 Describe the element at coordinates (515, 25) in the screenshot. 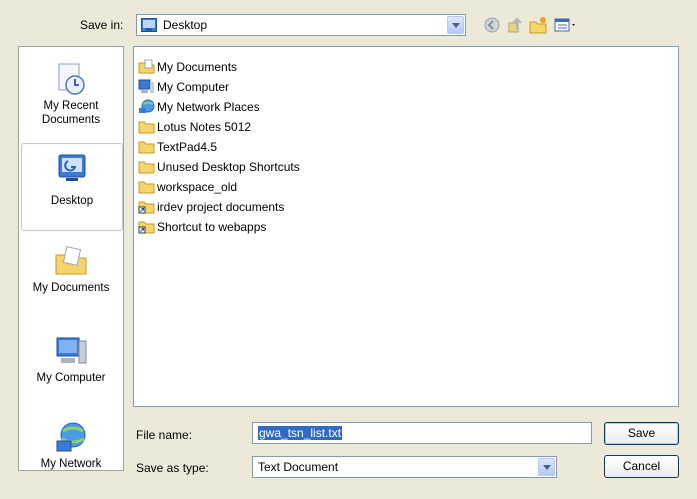

I see `up-one-level-icon` at that location.